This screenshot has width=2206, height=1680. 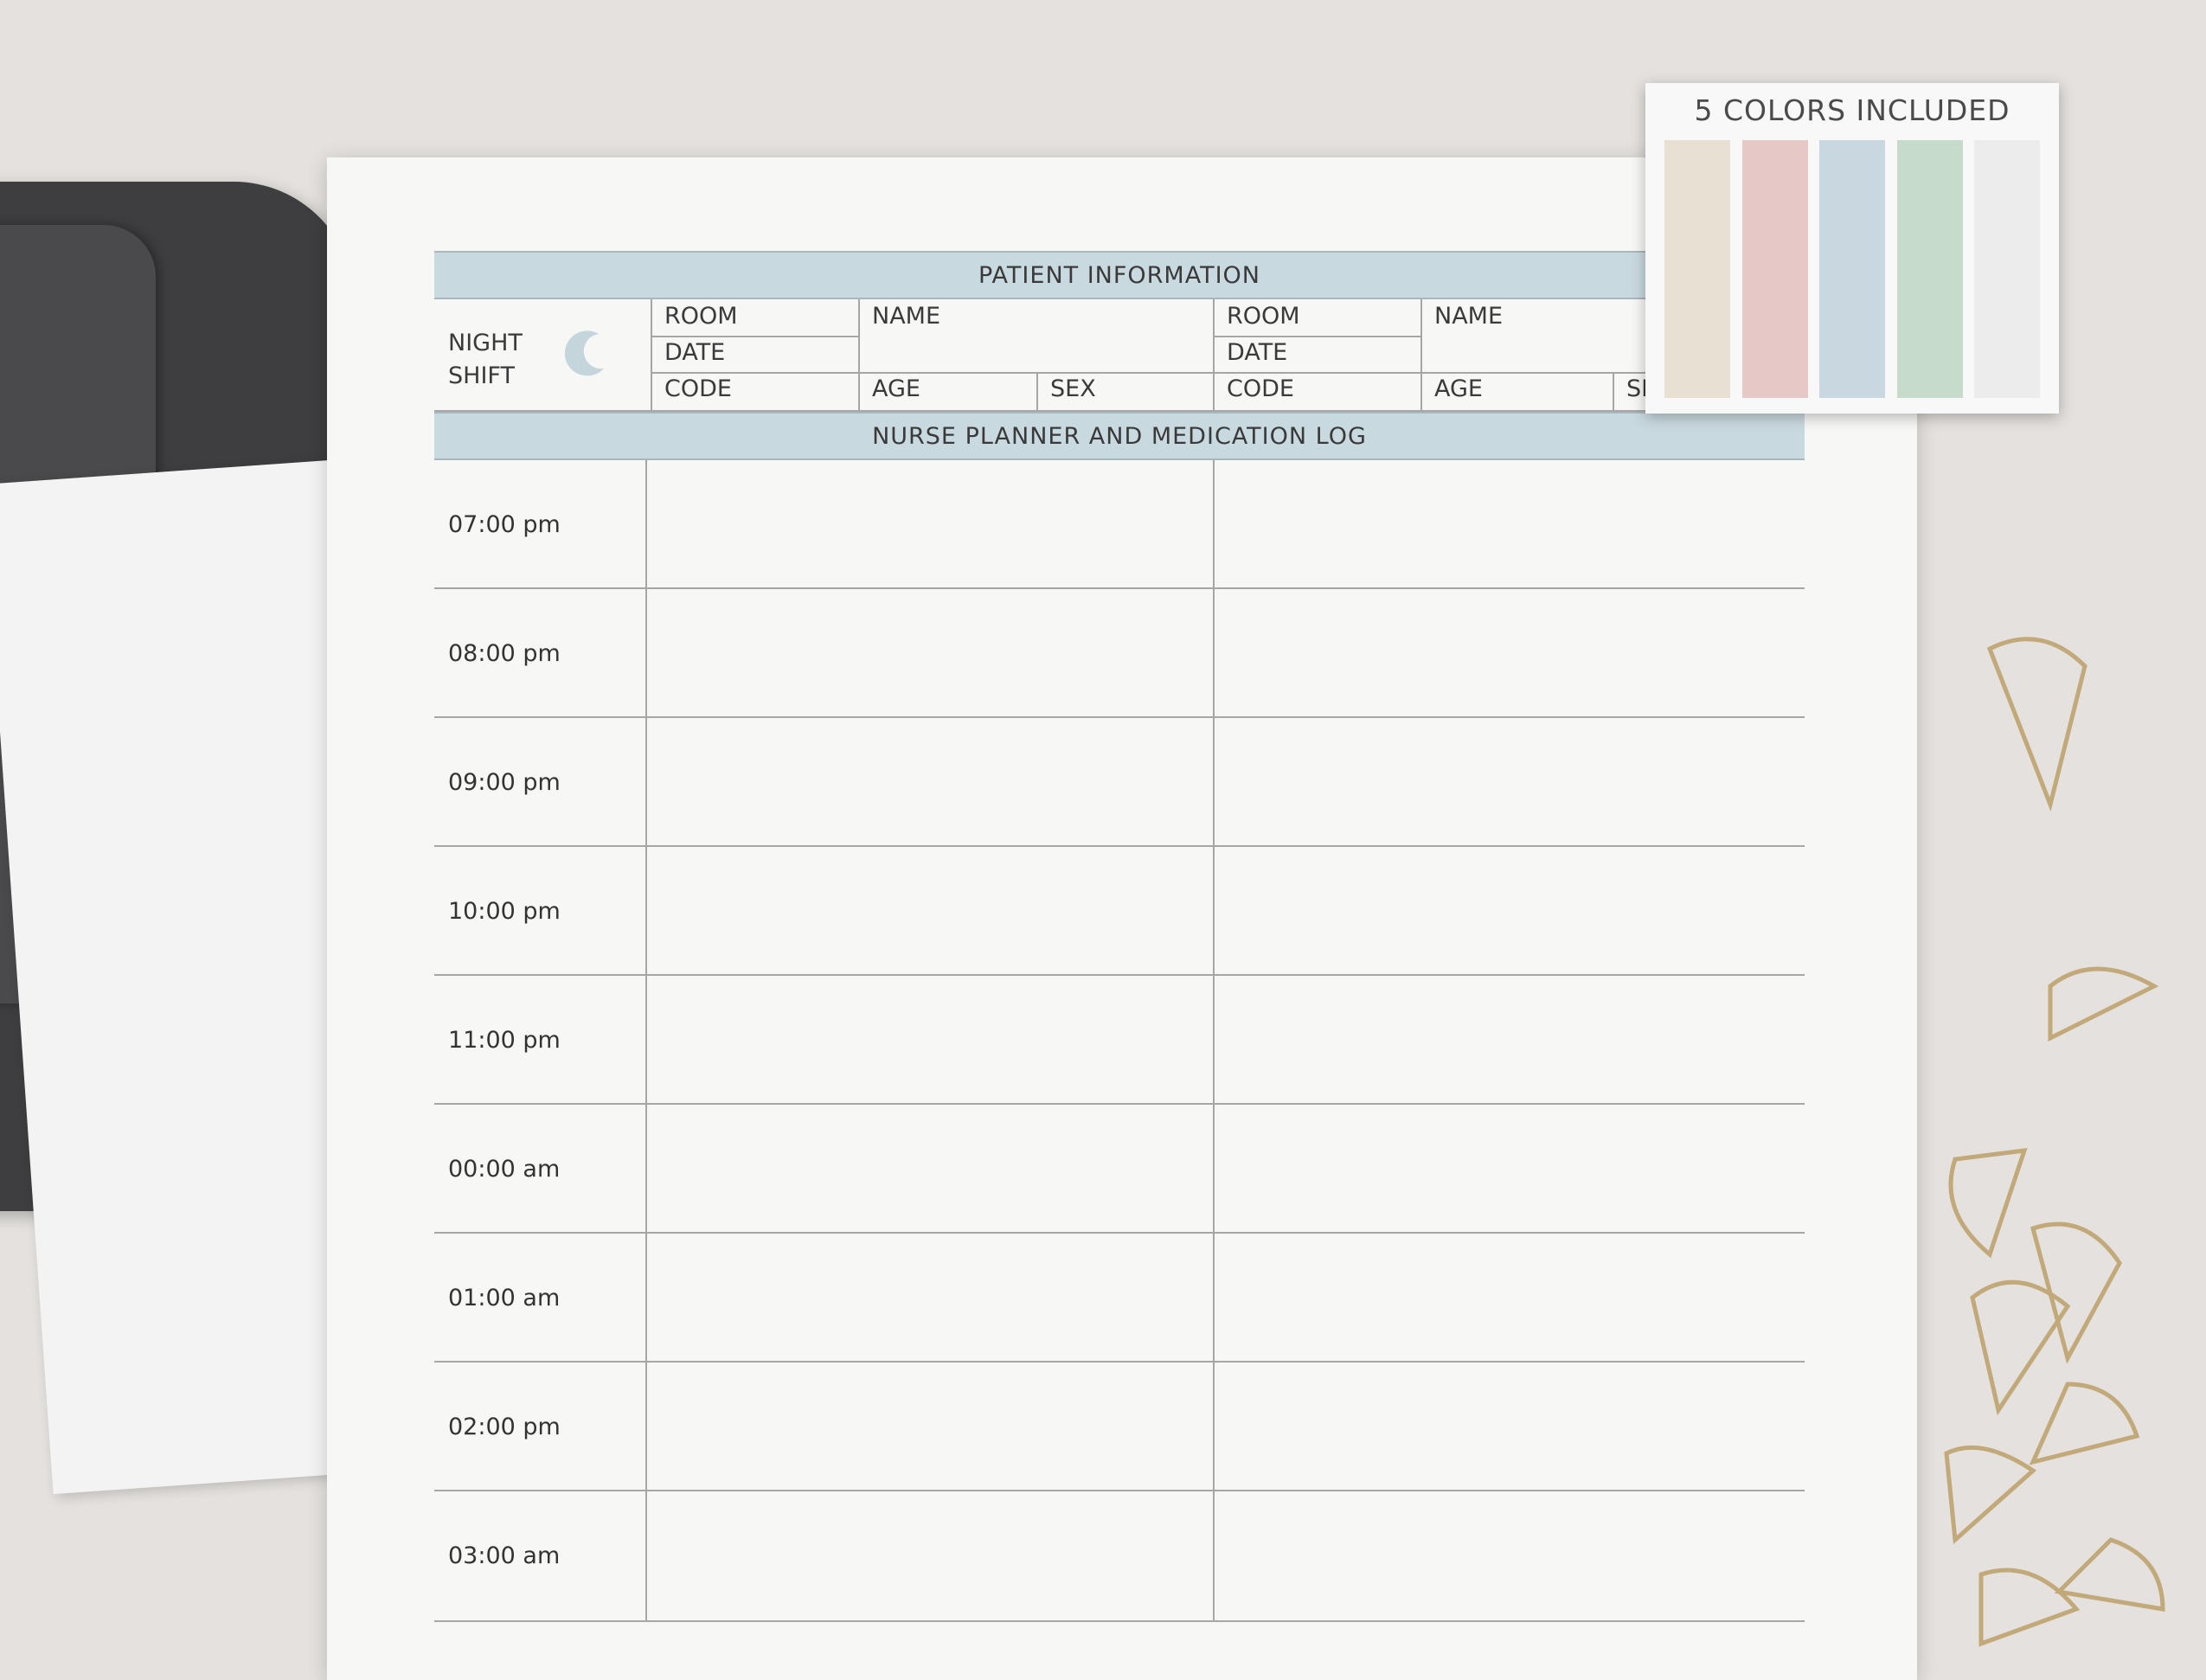 What do you see at coordinates (485, 343) in the screenshot?
I see `shift-label-line1: NIGHT` at bounding box center [485, 343].